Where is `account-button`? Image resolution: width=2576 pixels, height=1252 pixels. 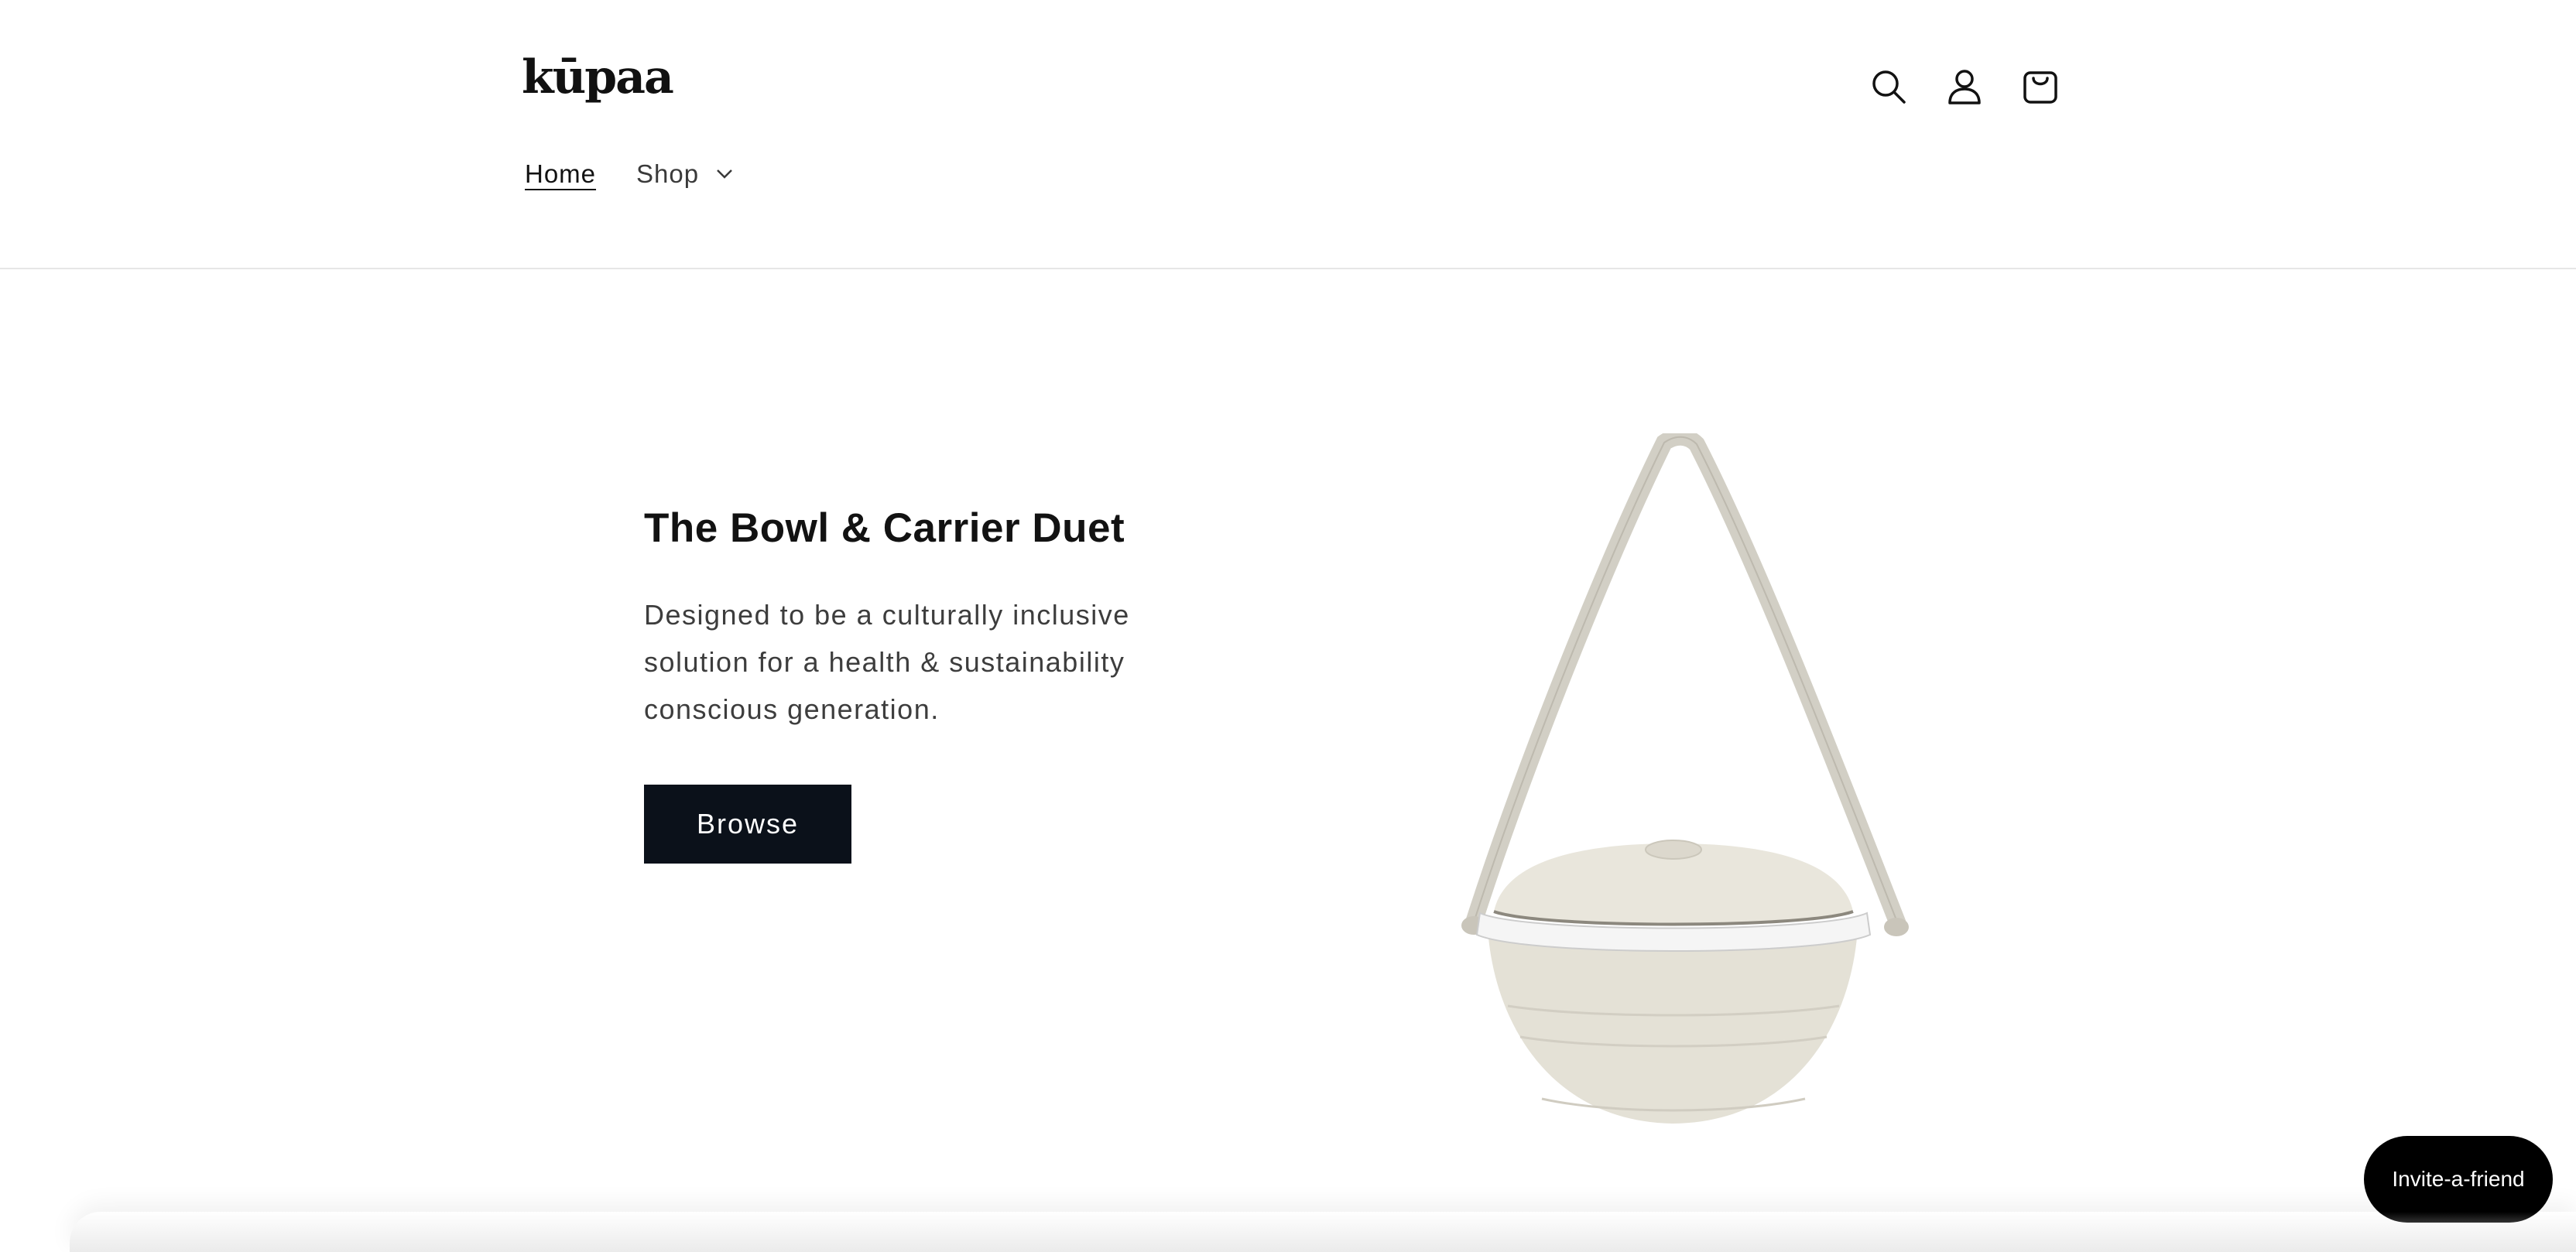
account-button is located at coordinates (1965, 86).